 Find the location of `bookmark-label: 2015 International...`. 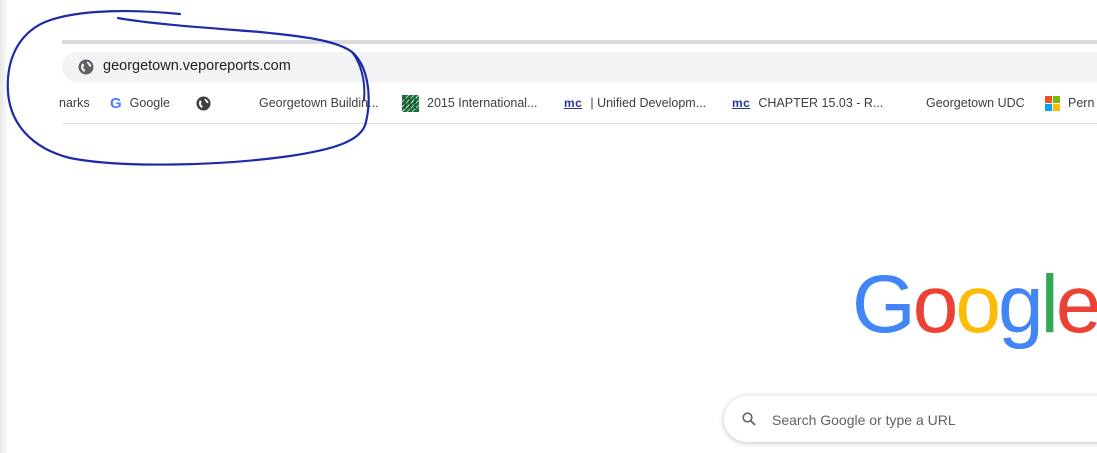

bookmark-label: 2015 International... is located at coordinates (482, 103).